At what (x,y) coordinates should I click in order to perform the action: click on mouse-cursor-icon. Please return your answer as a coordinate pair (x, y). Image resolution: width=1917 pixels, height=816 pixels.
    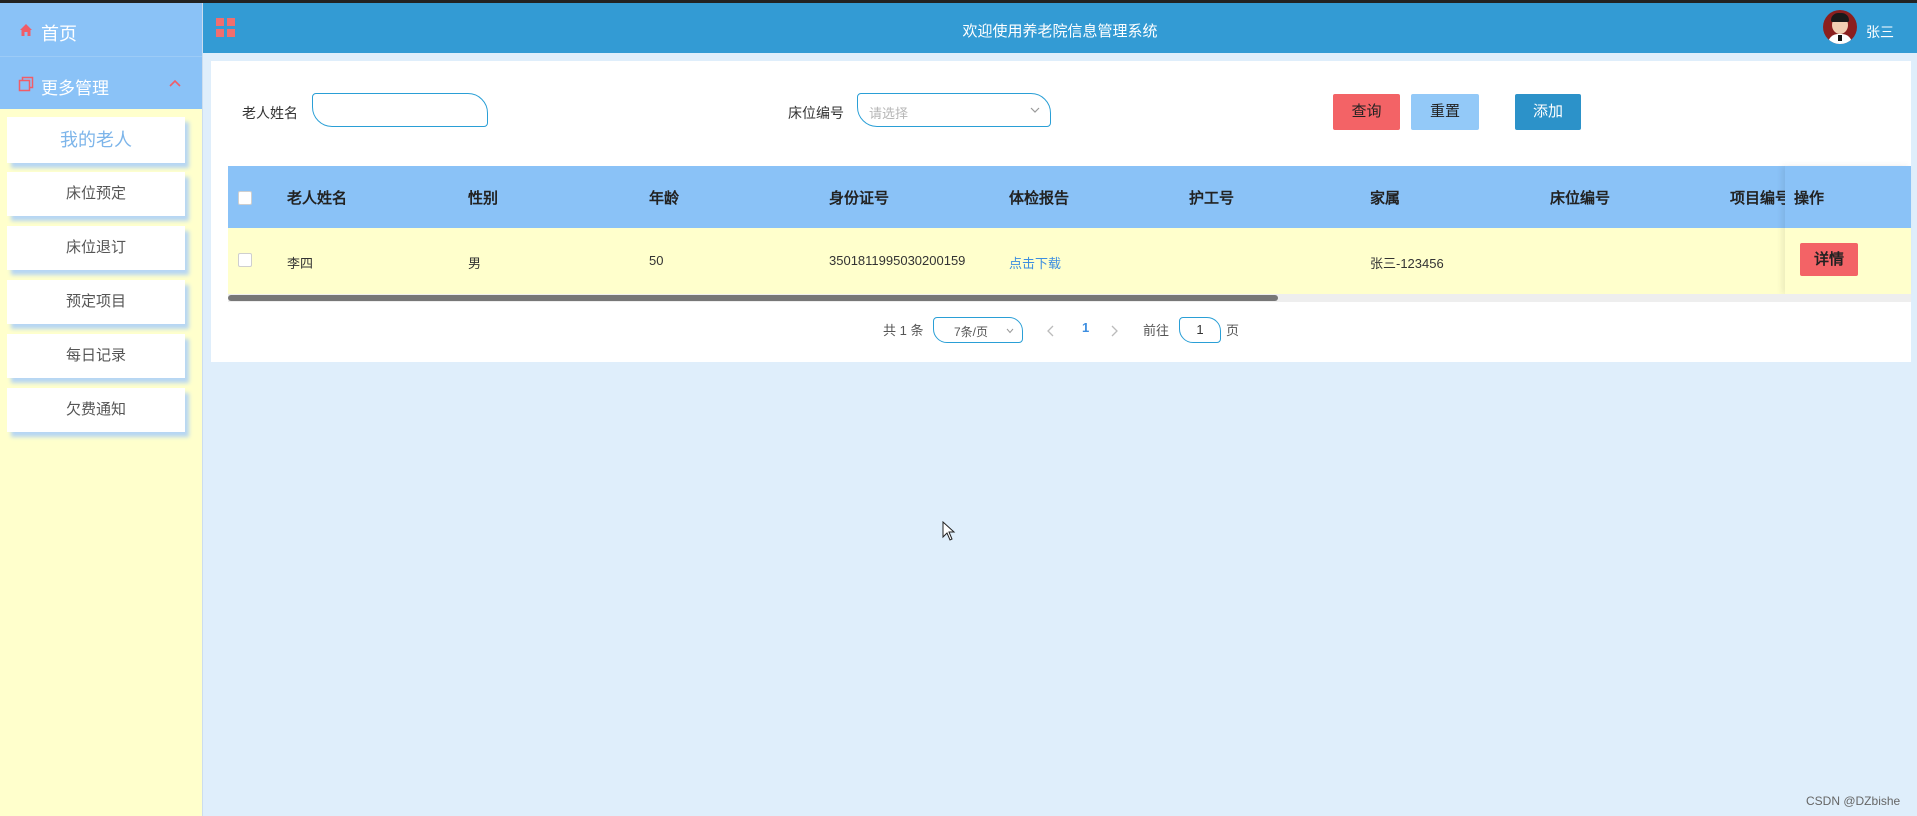
    Looking at the image, I should click on (949, 531).